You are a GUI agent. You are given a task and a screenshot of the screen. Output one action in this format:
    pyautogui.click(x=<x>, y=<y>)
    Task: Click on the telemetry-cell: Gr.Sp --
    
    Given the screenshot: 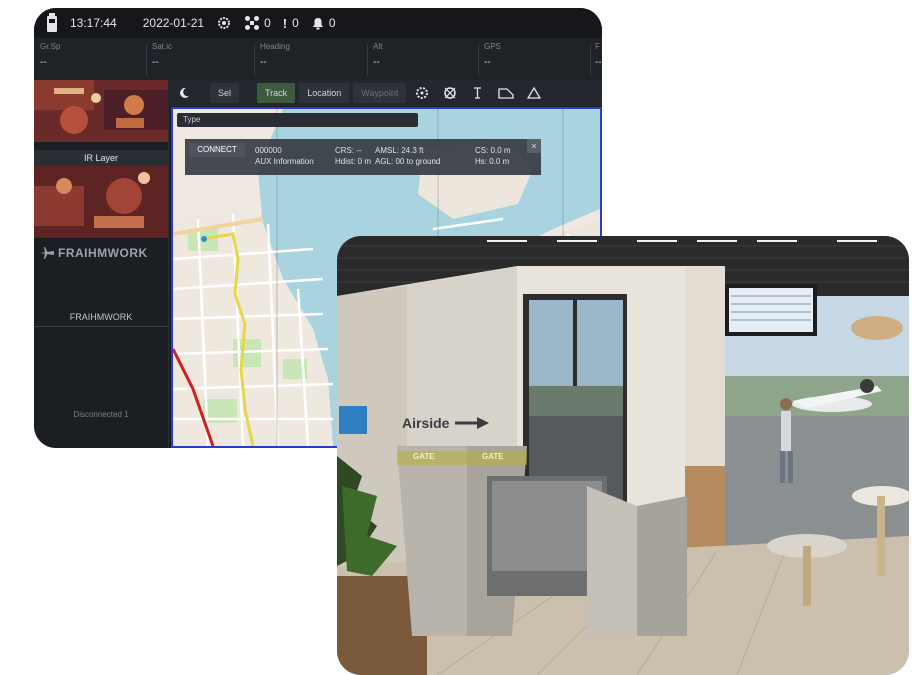 What is the action you would take?
    pyautogui.click(x=50, y=55)
    